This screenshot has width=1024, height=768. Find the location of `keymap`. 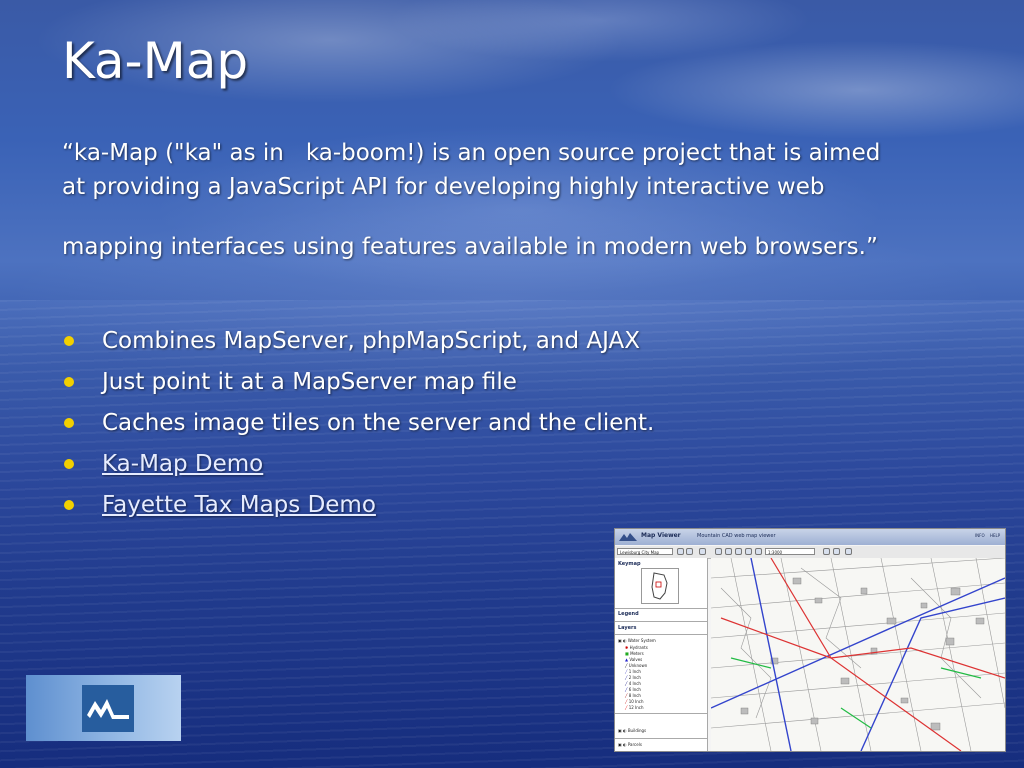

keymap is located at coordinates (660, 586).